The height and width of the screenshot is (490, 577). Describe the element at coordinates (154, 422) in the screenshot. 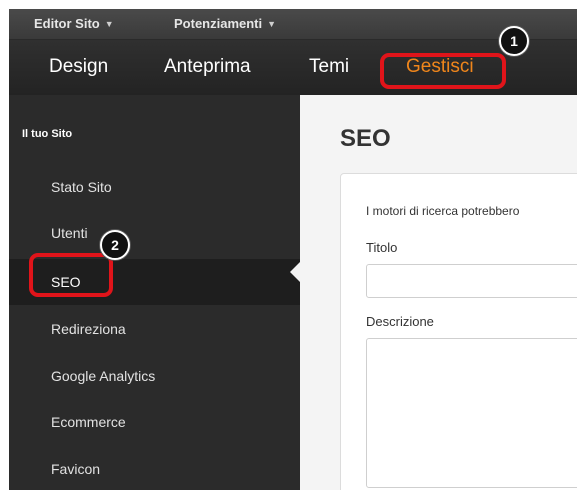

I see `sidebar-item-ecommerce: Ecommerce` at that location.